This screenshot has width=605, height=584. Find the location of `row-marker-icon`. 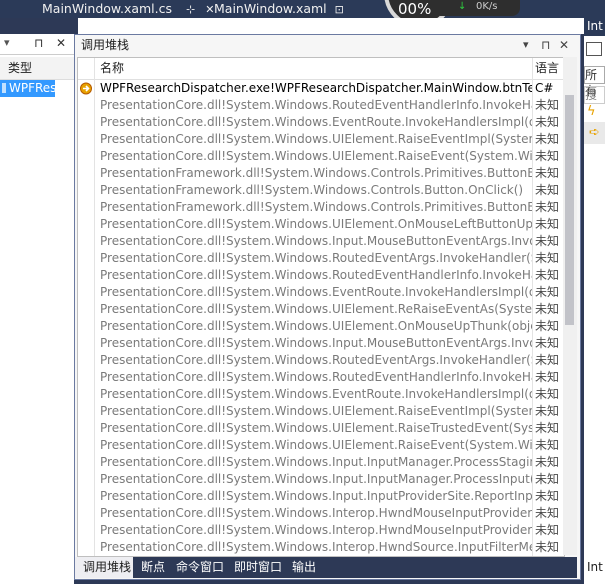

row-marker-icon is located at coordinates (4, 88).